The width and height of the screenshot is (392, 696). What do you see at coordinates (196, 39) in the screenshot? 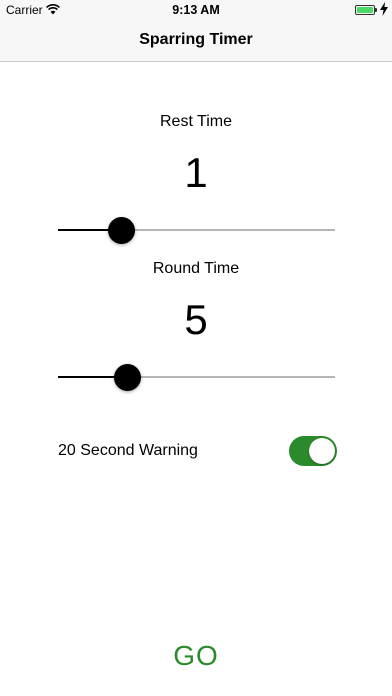
I see `nav-title: Sparring Timer` at bounding box center [196, 39].